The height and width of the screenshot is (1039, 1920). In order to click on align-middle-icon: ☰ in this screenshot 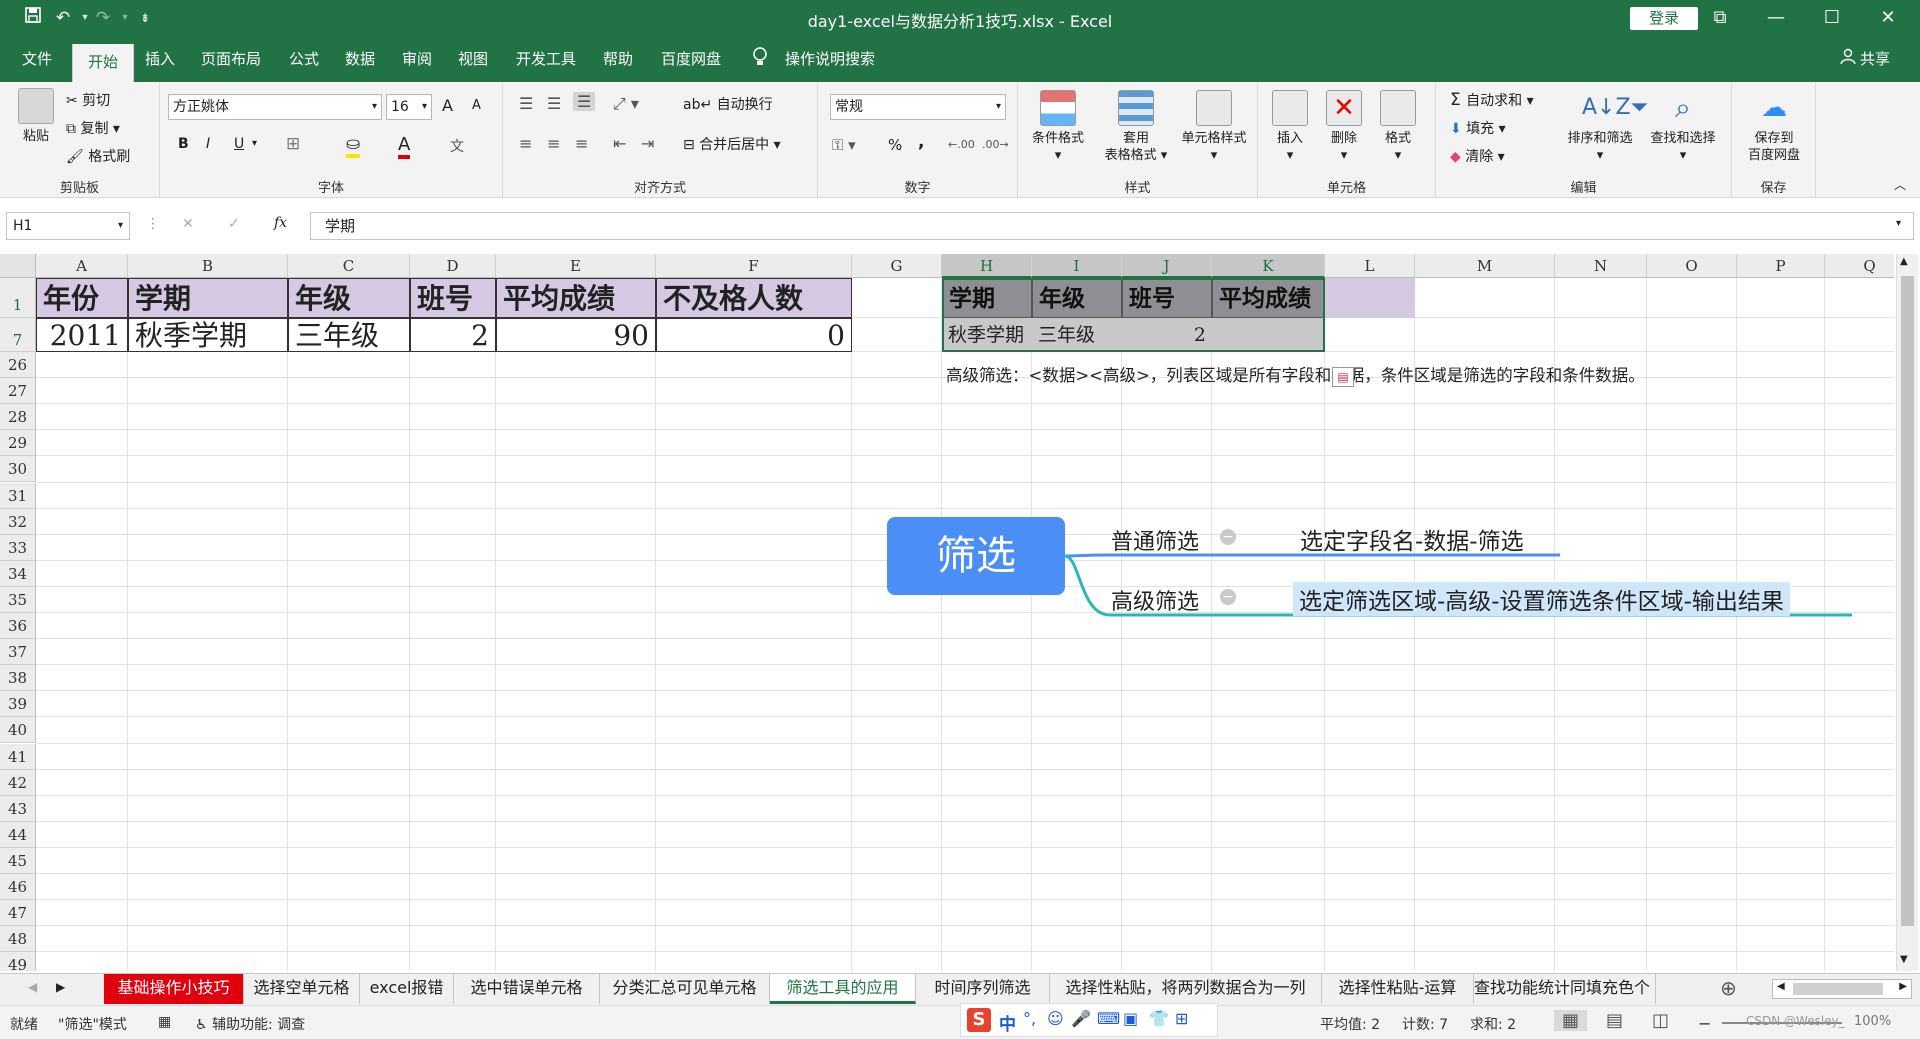, I will do `click(554, 103)`.